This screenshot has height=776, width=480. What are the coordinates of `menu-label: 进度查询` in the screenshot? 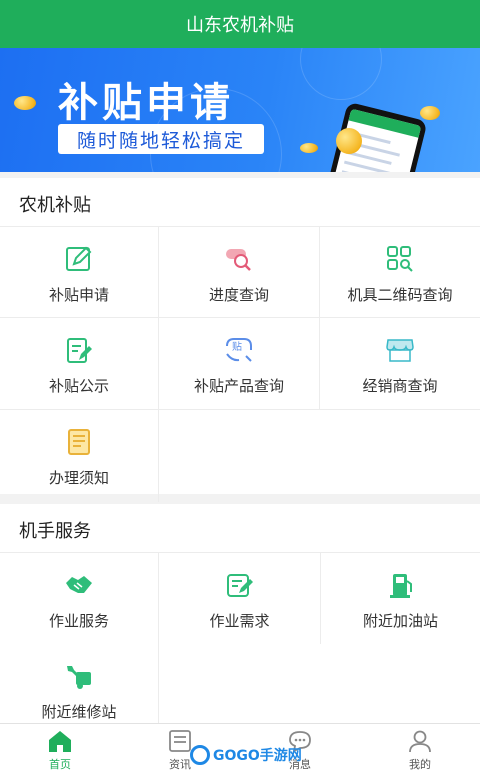 It's located at (238, 295).